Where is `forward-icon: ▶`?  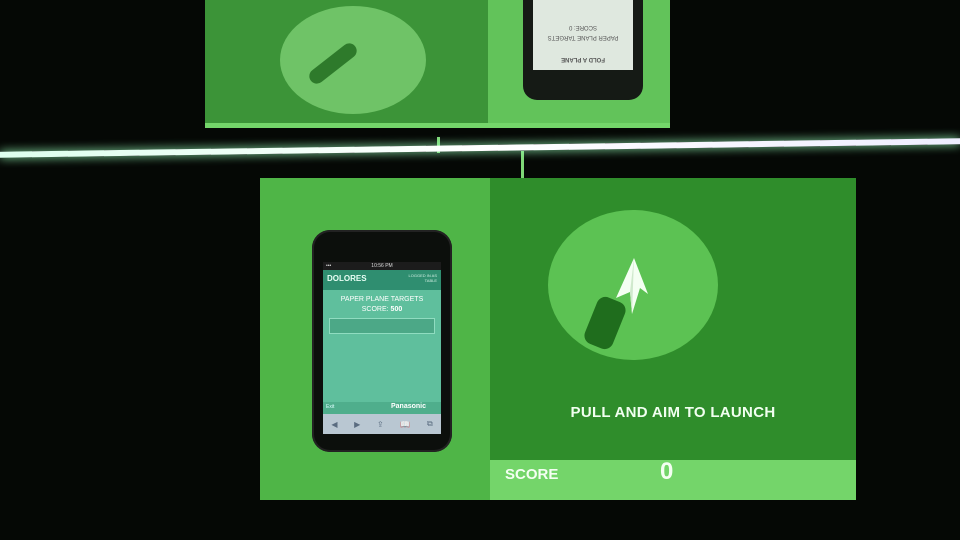 forward-icon: ▶ is located at coordinates (357, 424).